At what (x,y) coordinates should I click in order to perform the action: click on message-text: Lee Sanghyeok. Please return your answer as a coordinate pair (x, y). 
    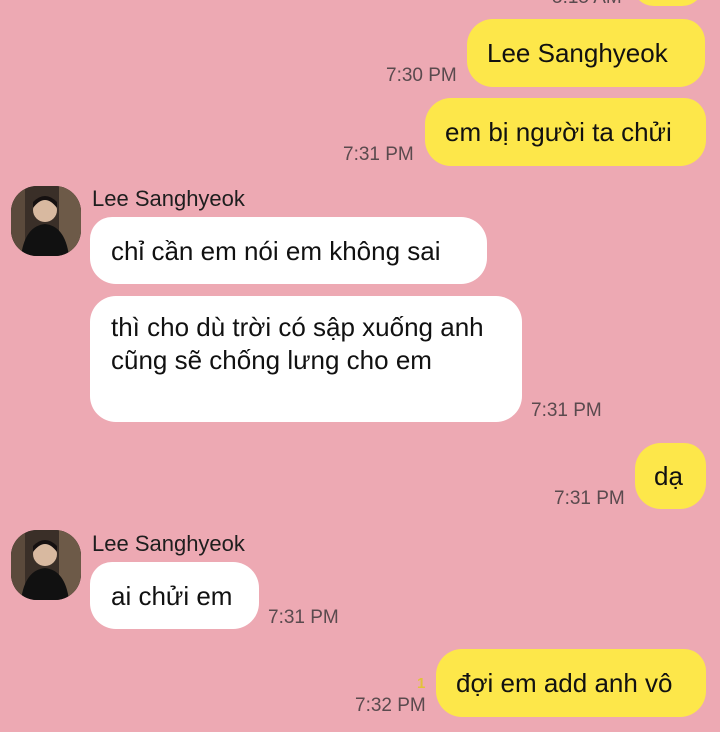
    Looking at the image, I should click on (577, 53).